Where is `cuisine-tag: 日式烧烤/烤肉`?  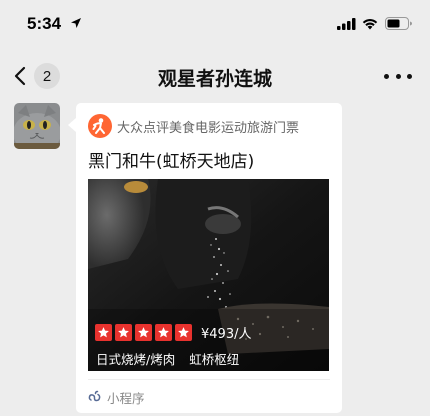
cuisine-tag: 日式烧烤/烤肉 is located at coordinates (136, 359).